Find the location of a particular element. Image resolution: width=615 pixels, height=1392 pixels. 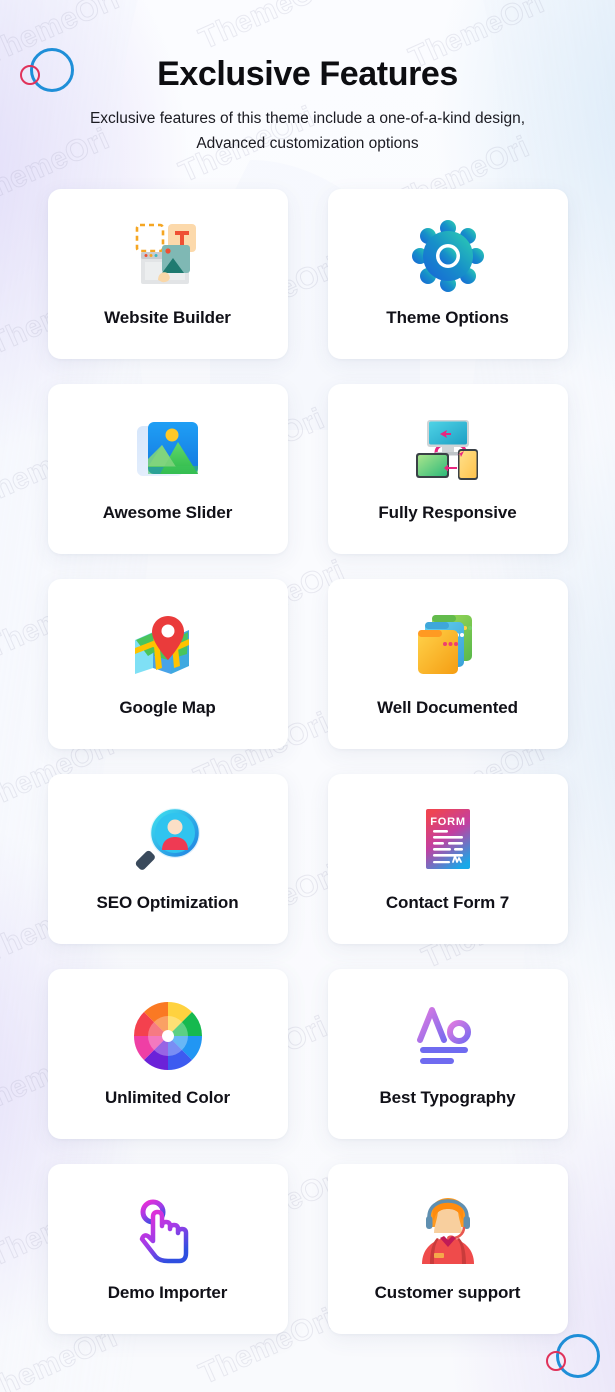

color-wheel-icon is located at coordinates (168, 1036).